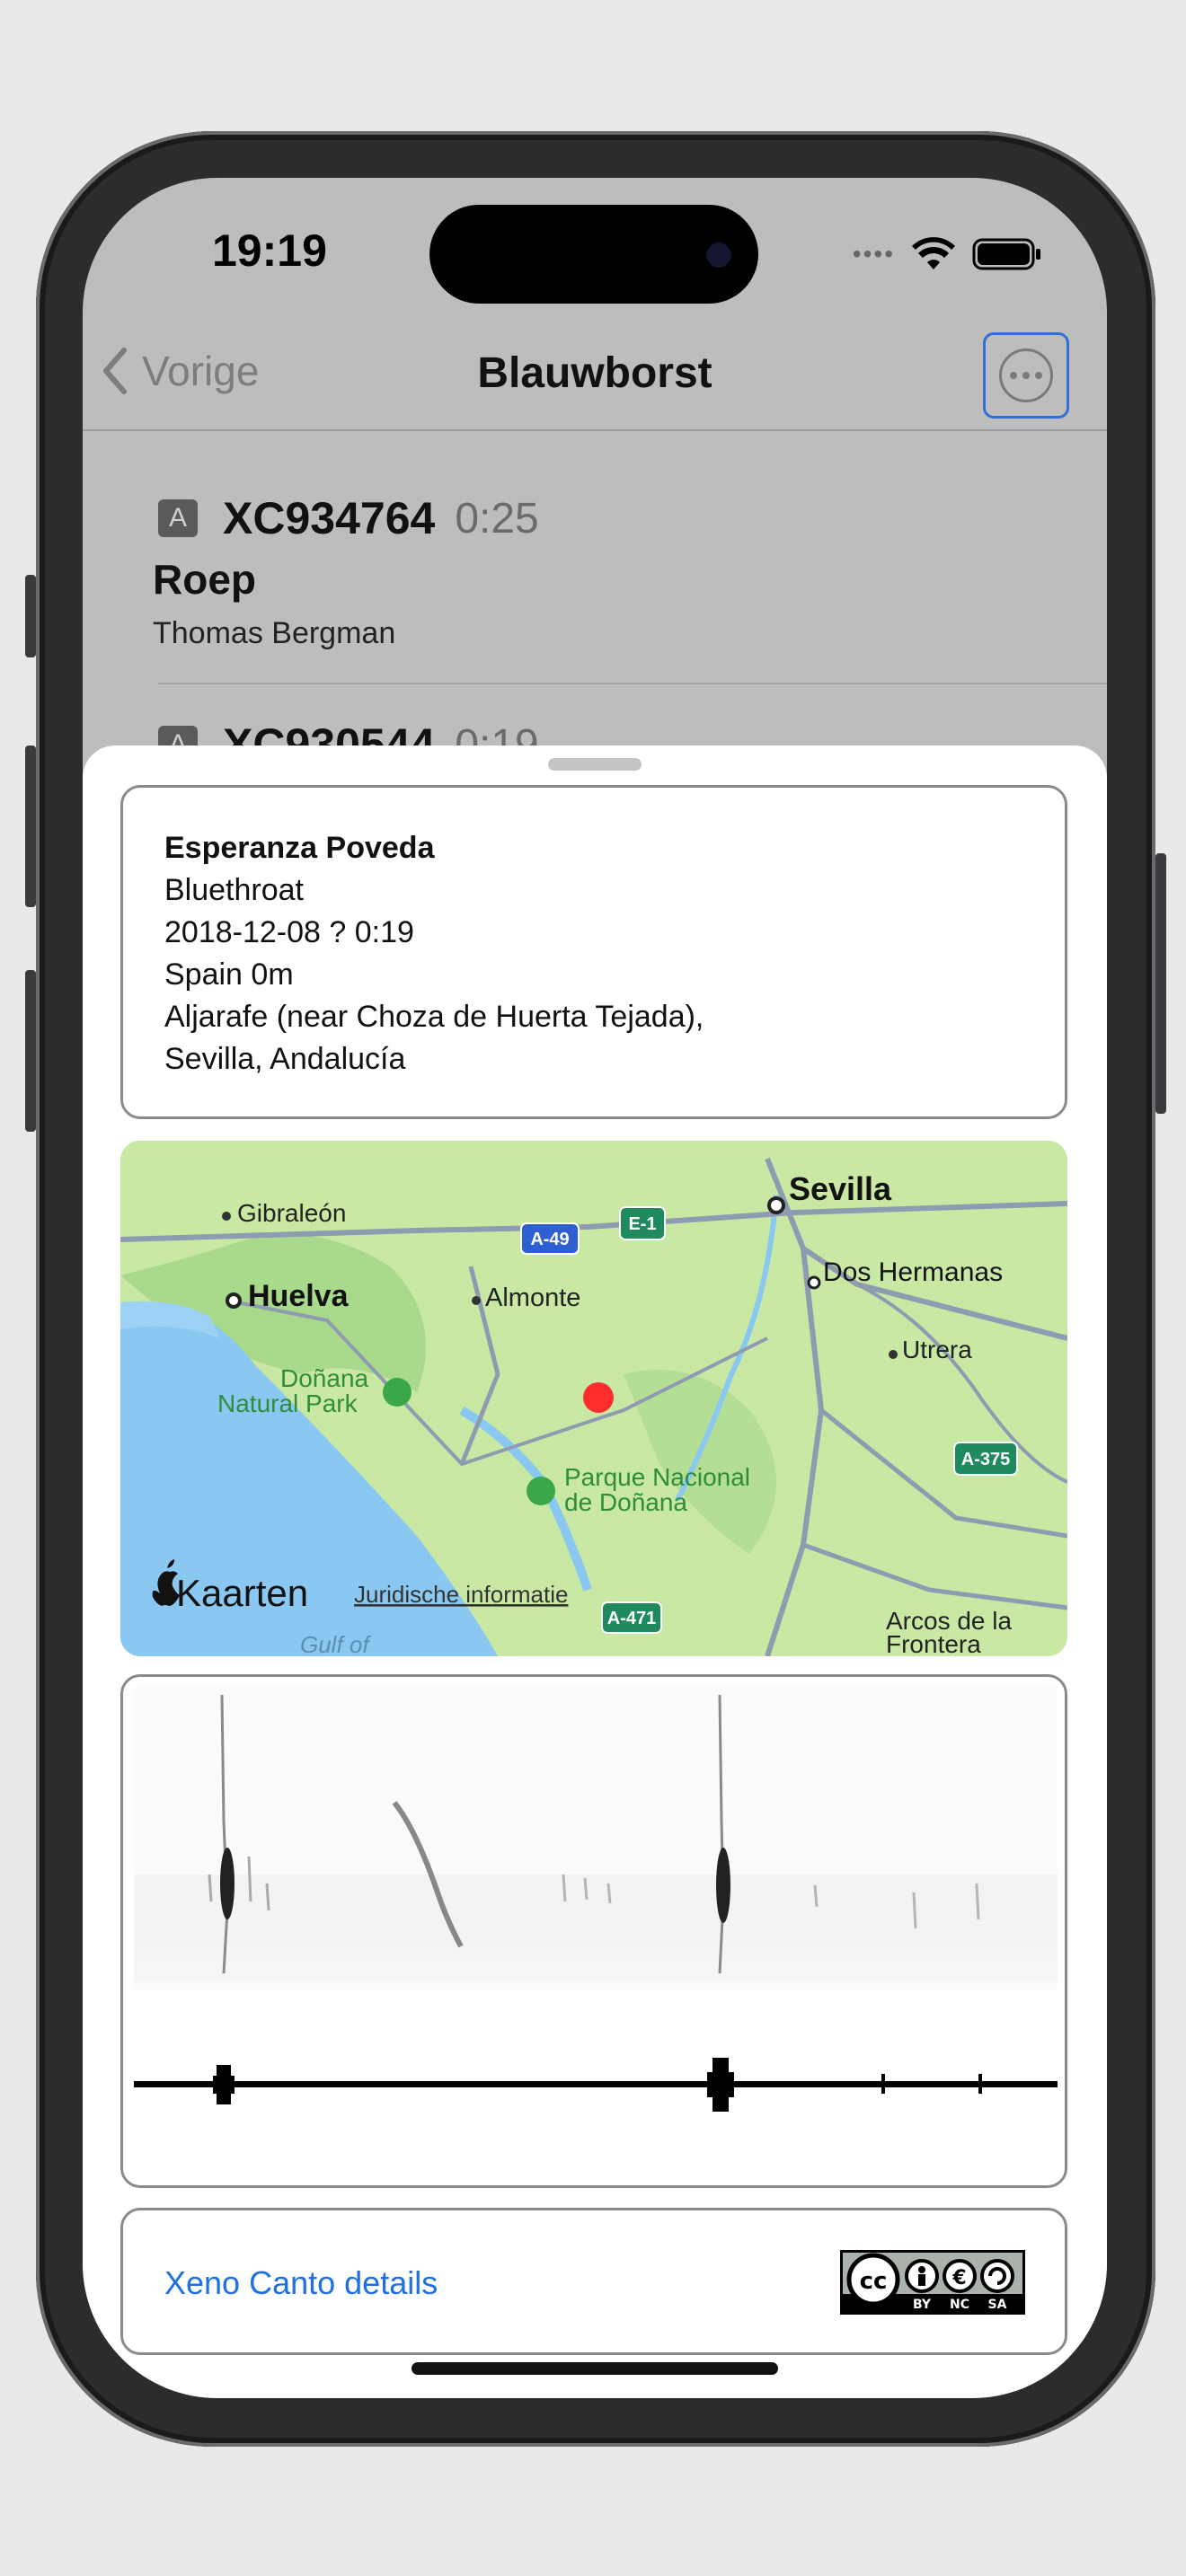  I want to click on recording-type: Roep, so click(204, 579).